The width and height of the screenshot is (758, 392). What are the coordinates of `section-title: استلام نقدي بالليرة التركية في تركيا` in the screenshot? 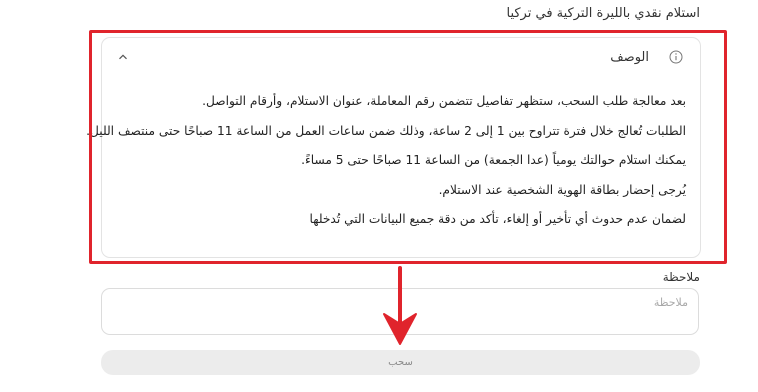 It's located at (603, 13).